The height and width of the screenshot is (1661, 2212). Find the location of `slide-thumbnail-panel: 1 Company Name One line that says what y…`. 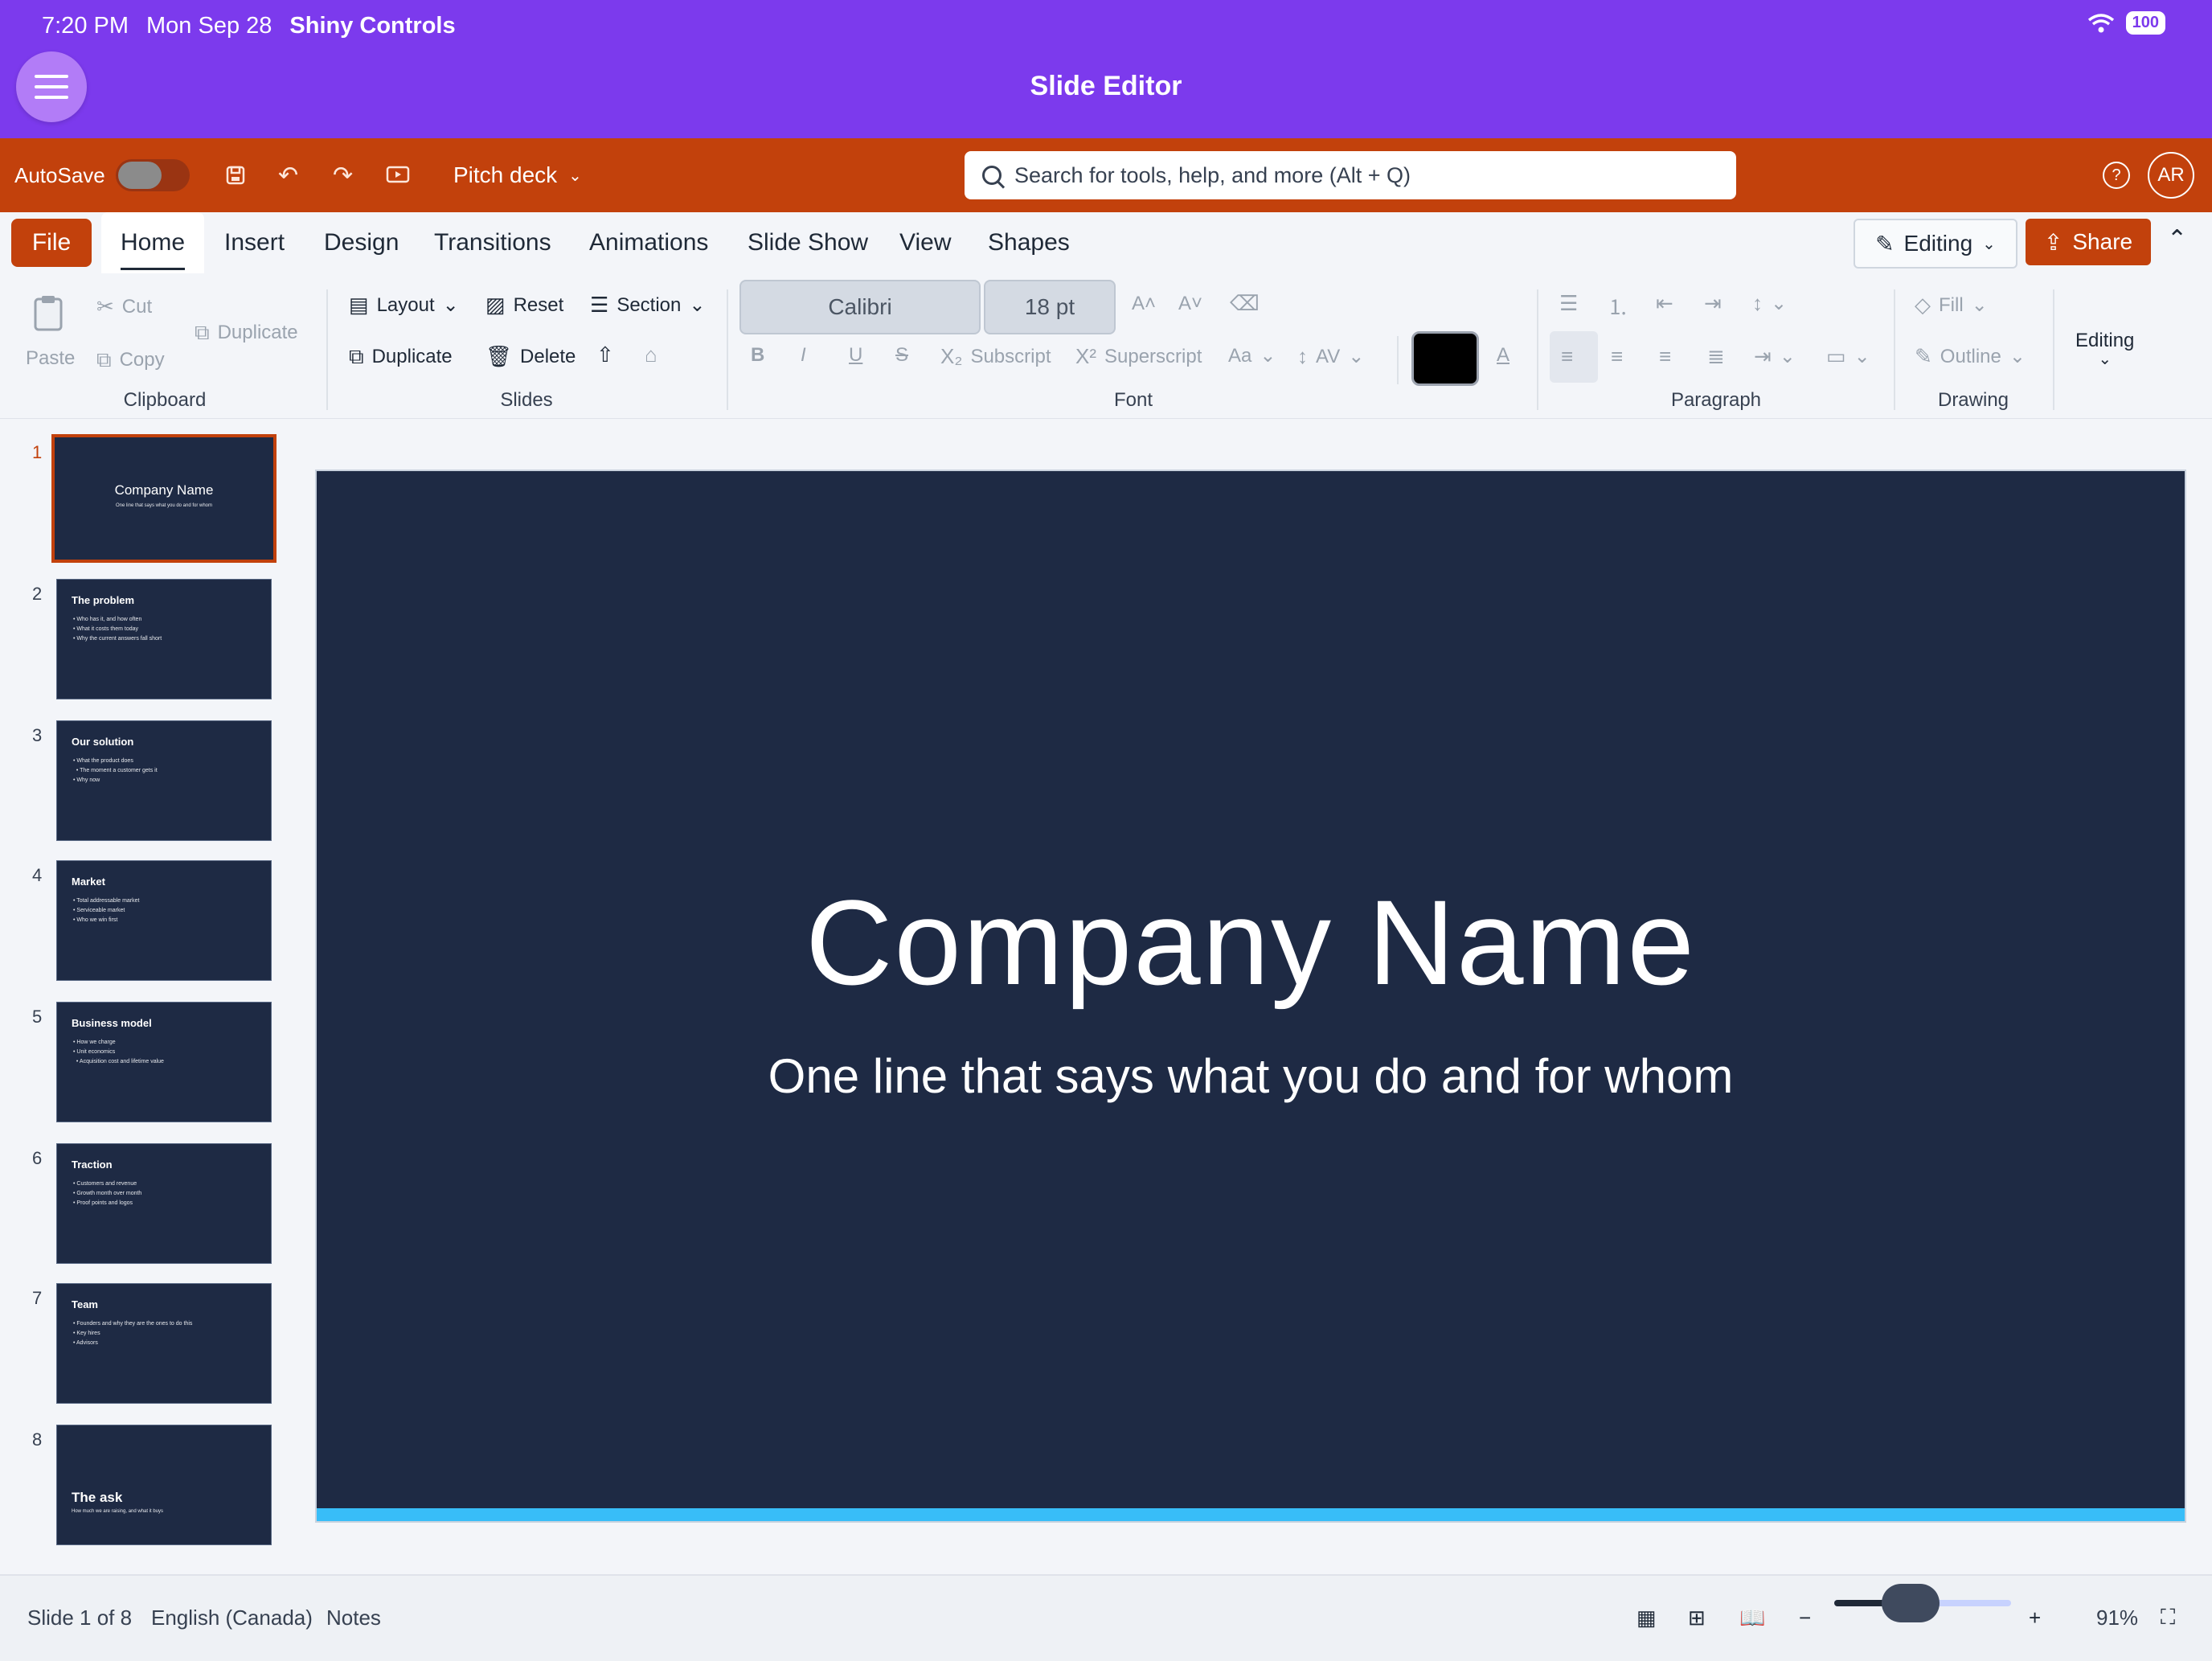

slide-thumbnail-panel: 1 Company Name One line that says what y… is located at coordinates (148, 997).